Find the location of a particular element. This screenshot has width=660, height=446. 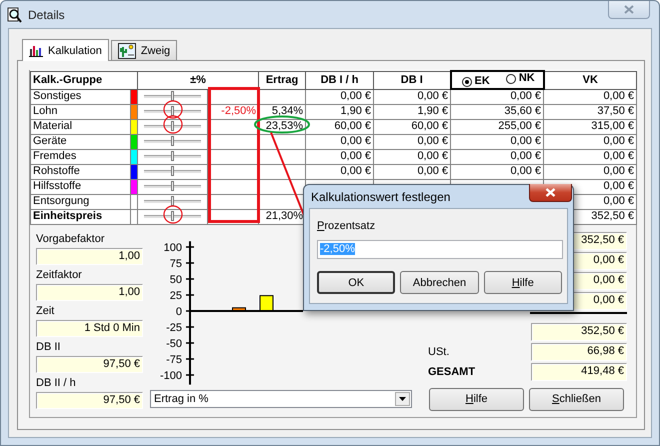

row-label: Material is located at coordinates (52, 126).